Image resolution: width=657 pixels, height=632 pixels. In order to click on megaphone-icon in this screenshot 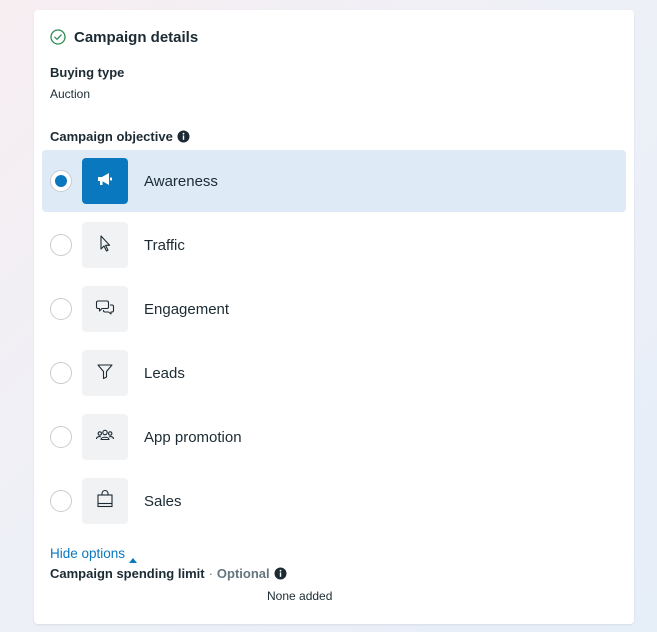, I will do `click(105, 181)`.